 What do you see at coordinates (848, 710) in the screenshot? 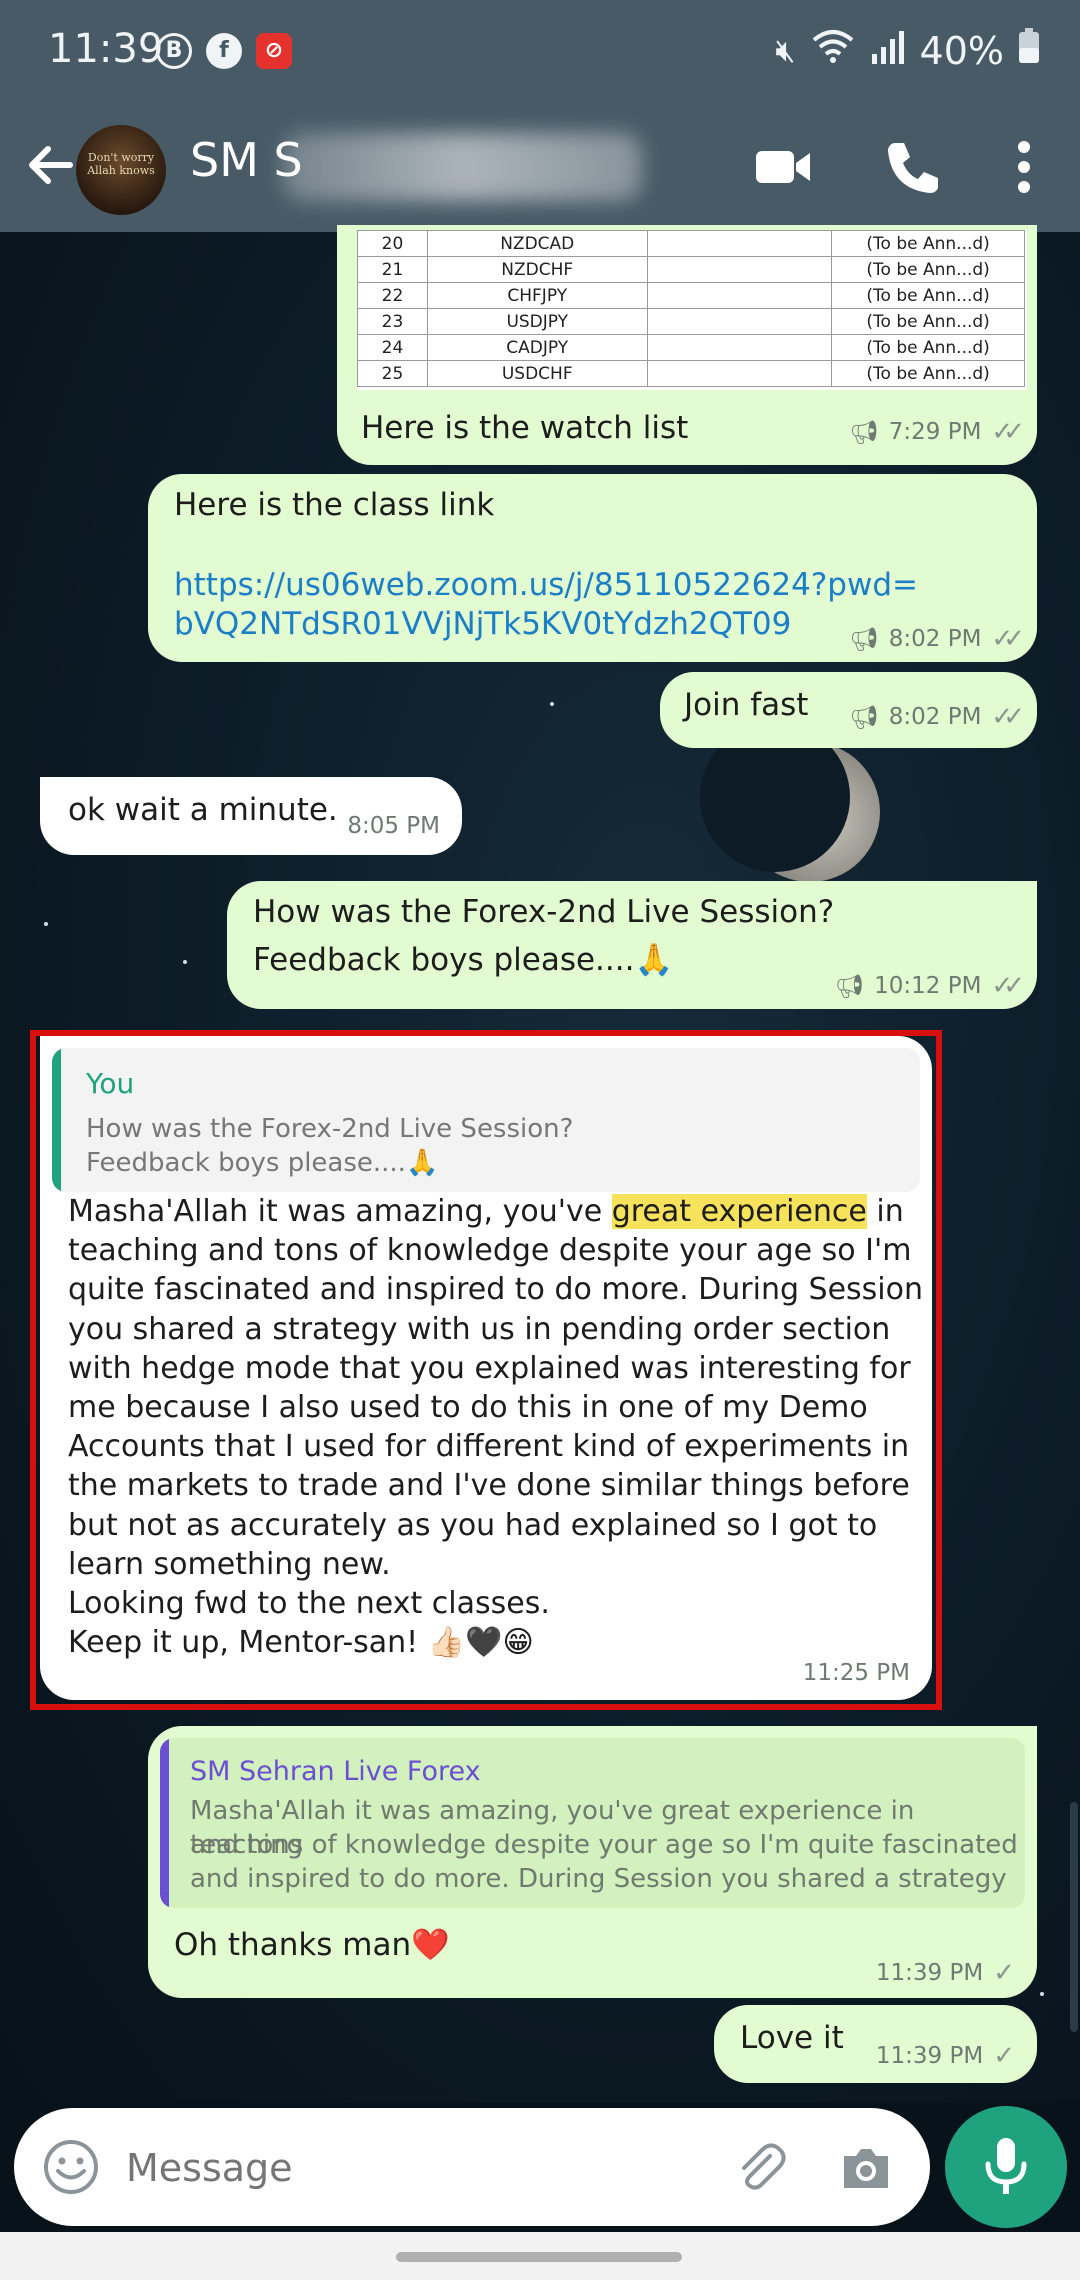
I see `message-bubble-outgoing: Join fast 📢︎ 8:02 PM ✓✓` at bounding box center [848, 710].